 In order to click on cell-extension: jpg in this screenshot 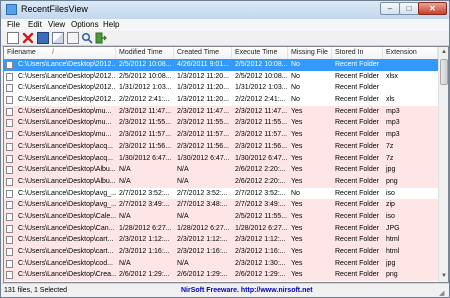, I will do `click(391, 170)`.